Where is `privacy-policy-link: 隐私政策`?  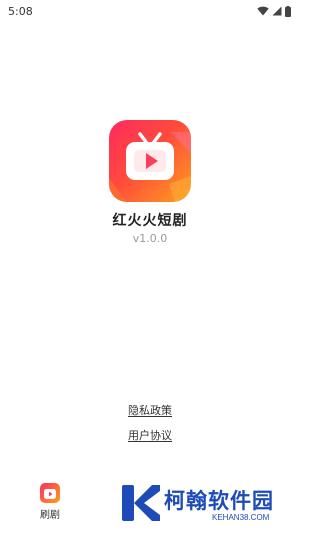
privacy-policy-link: 隐私政策 is located at coordinates (150, 410).